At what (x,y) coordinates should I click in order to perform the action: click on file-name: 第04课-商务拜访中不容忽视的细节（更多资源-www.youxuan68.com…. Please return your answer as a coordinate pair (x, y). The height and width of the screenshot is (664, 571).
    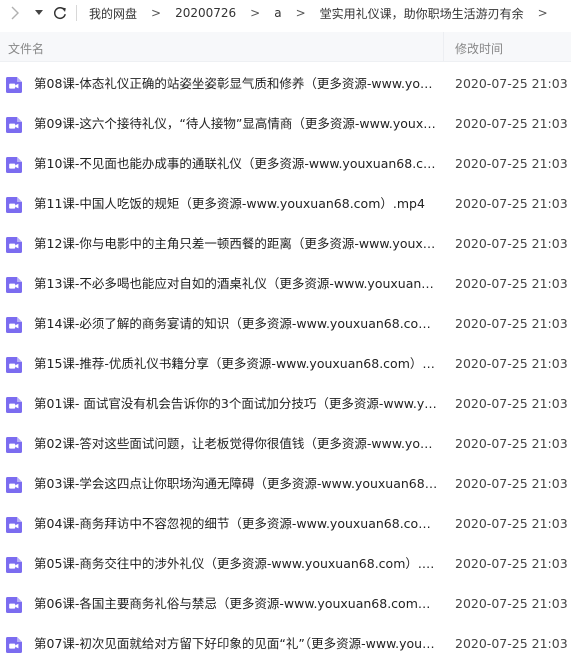
    Looking at the image, I should click on (236, 524).